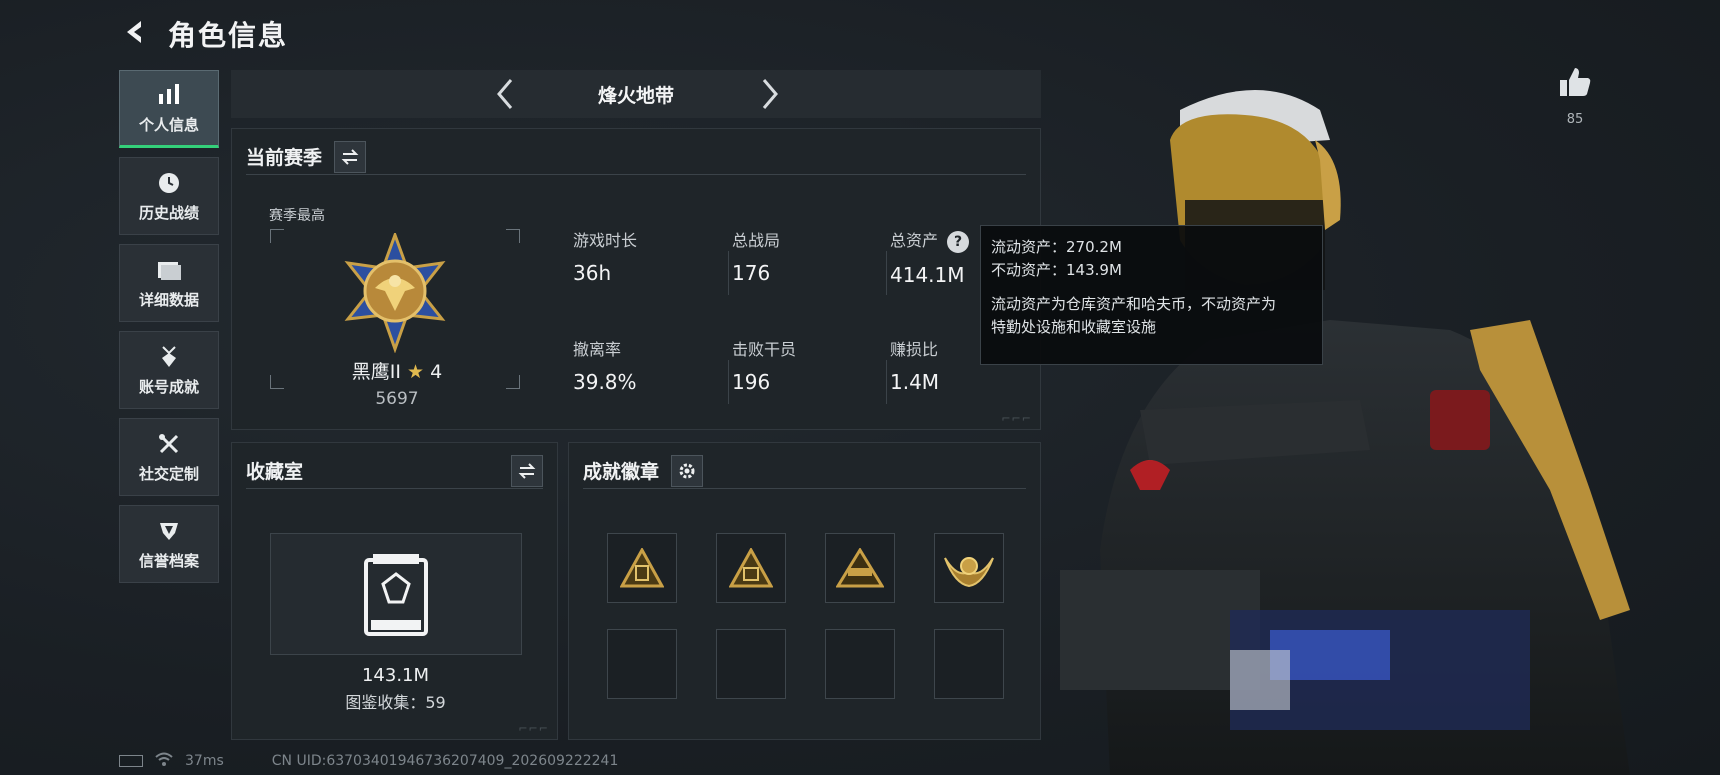 Image resolution: width=1720 pixels, height=775 pixels. What do you see at coordinates (169, 109) in the screenshot?
I see `sidebar-item-personal-info: 个人信息` at bounding box center [169, 109].